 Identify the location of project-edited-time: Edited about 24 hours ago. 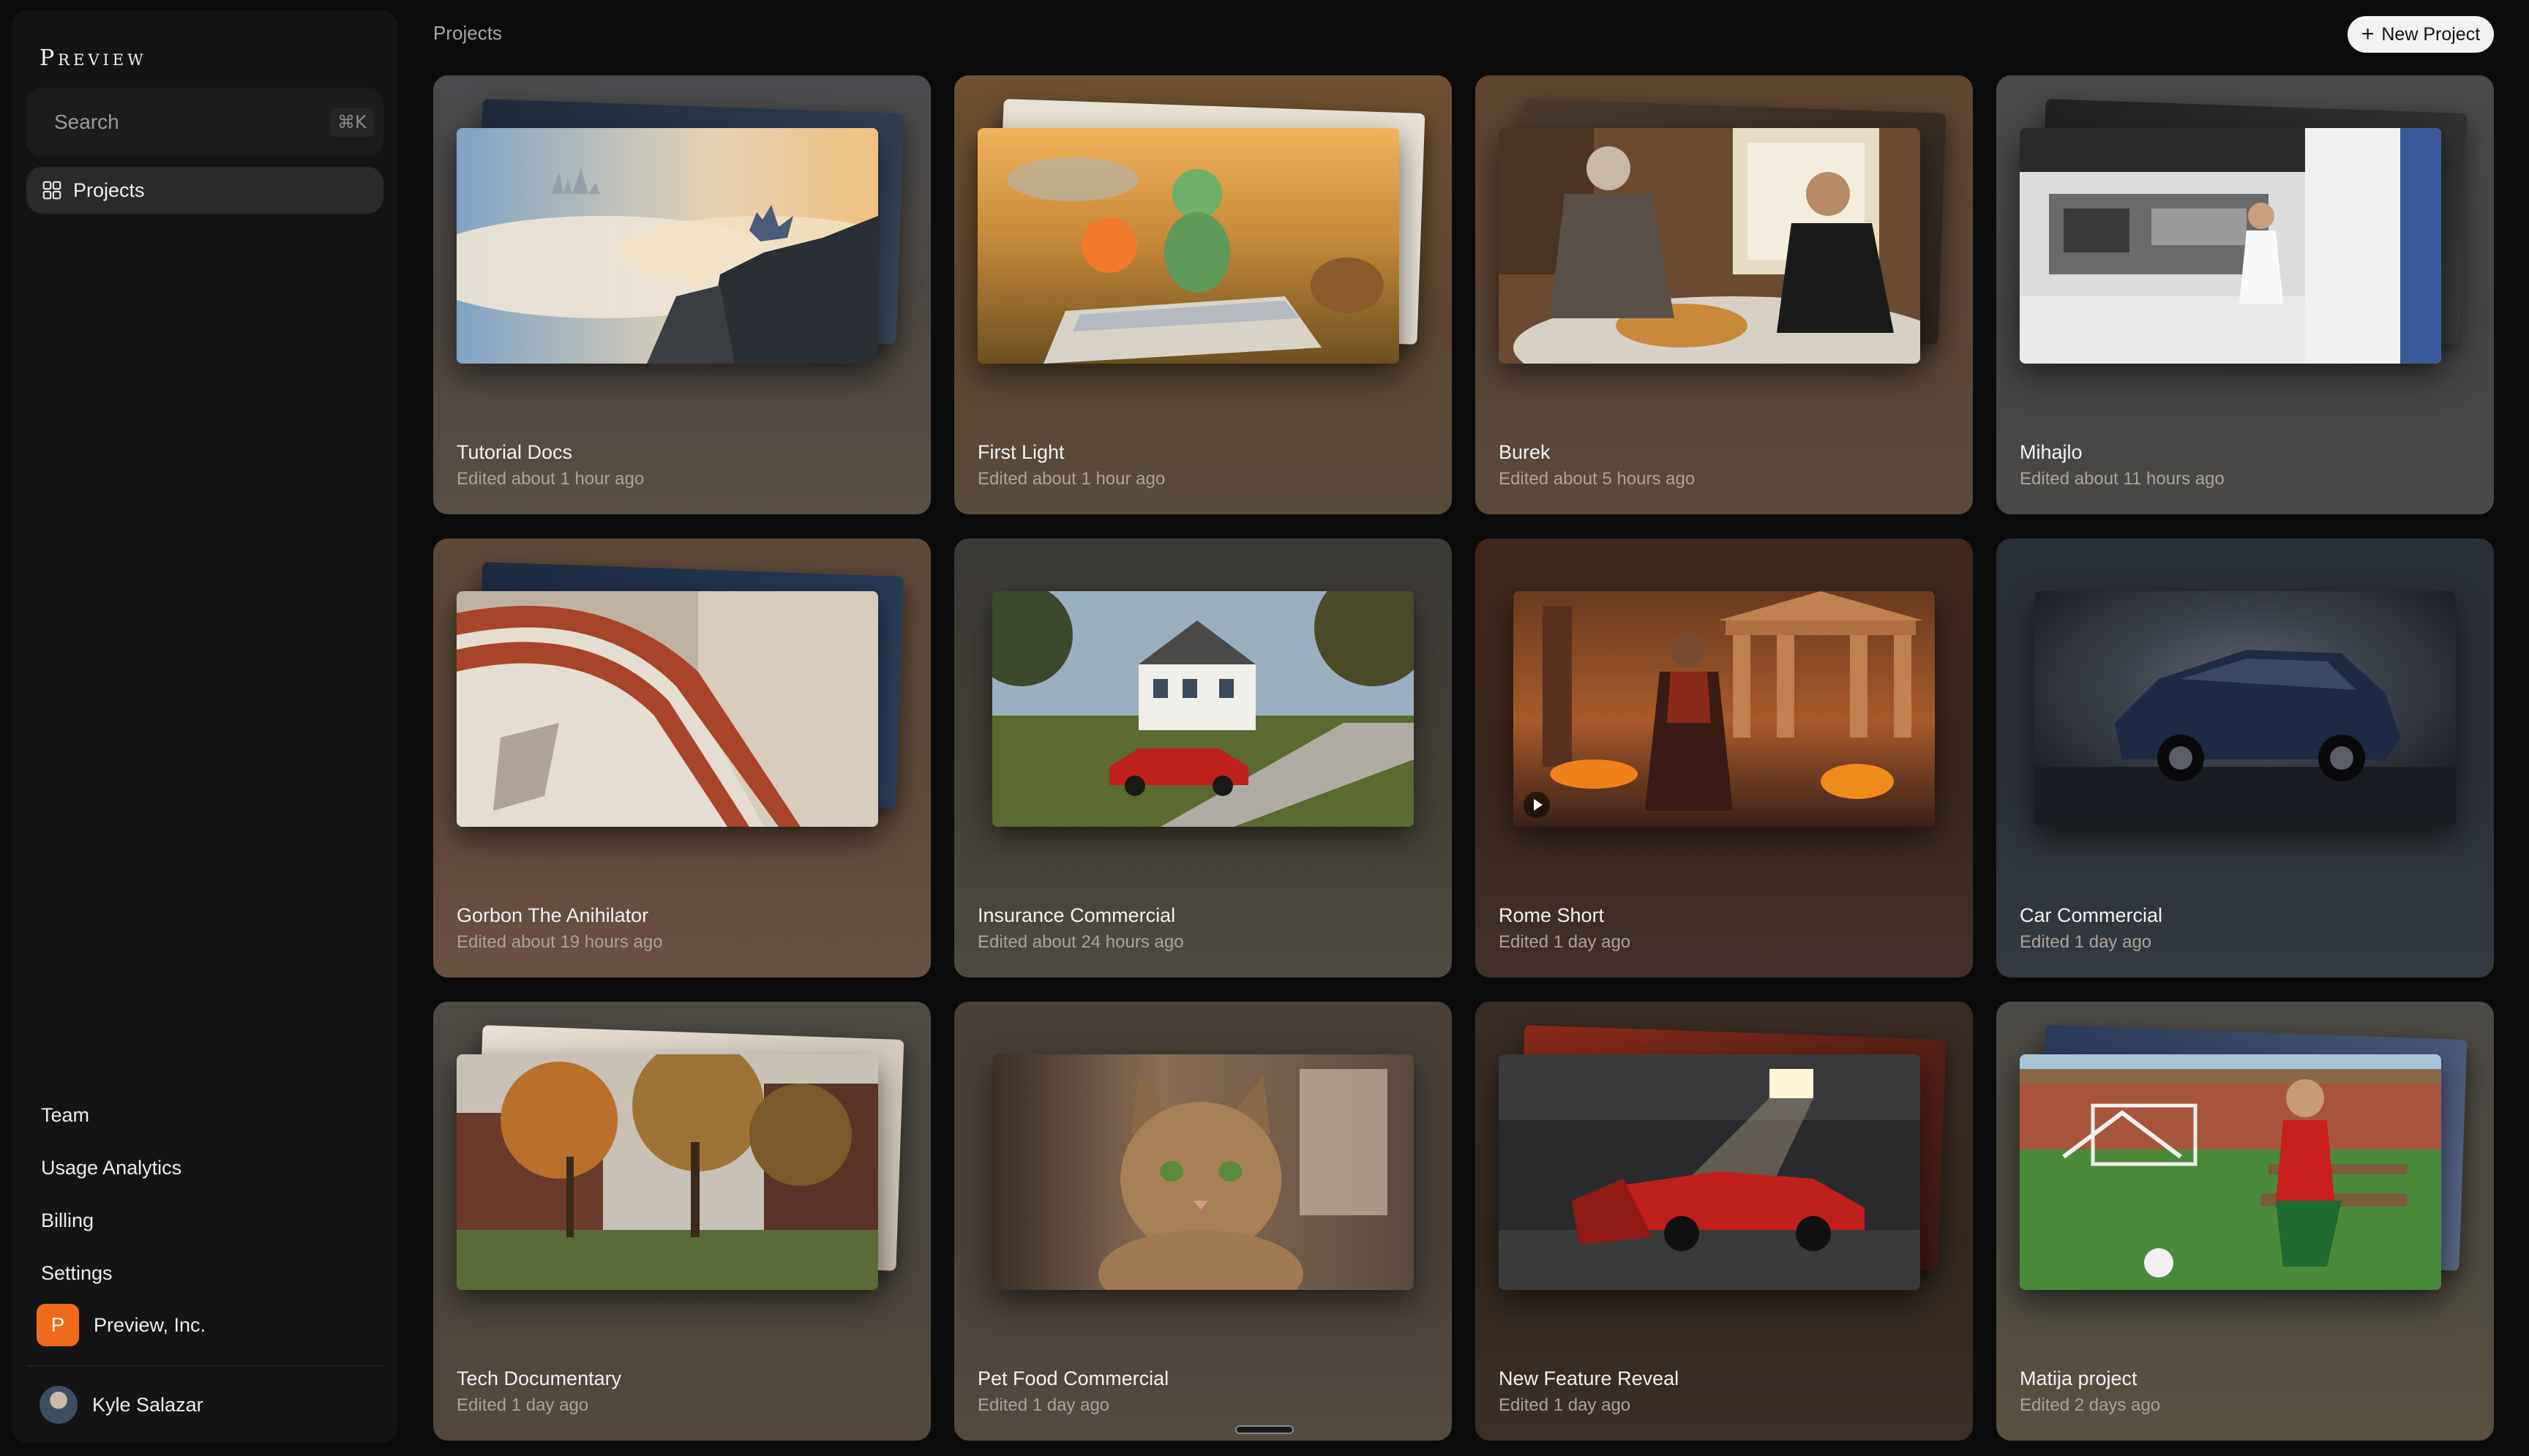
(1081, 942).